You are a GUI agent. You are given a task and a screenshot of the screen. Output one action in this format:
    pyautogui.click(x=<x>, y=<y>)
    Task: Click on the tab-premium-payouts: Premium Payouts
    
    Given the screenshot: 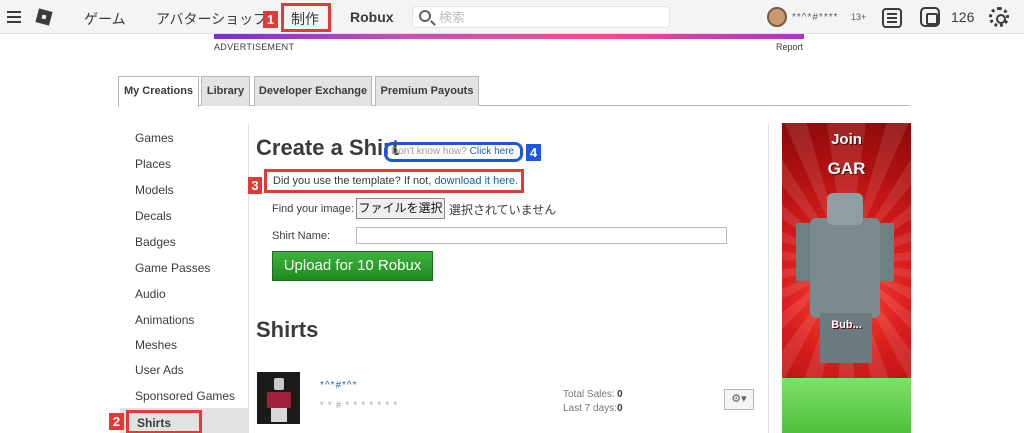 What is the action you would take?
    pyautogui.click(x=427, y=91)
    